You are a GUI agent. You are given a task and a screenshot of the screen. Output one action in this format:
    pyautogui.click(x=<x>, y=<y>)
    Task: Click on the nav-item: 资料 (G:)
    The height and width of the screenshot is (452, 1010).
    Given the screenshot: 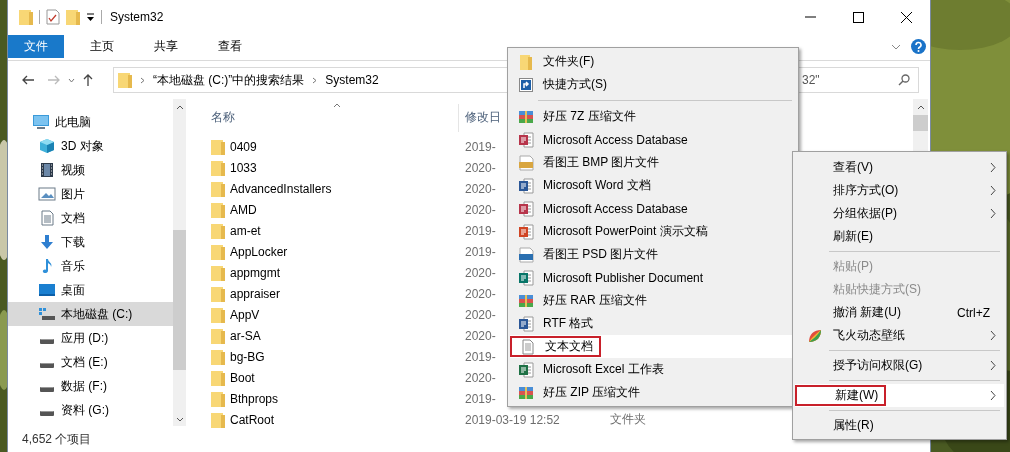 What is the action you would take?
    pyautogui.click(x=90, y=410)
    